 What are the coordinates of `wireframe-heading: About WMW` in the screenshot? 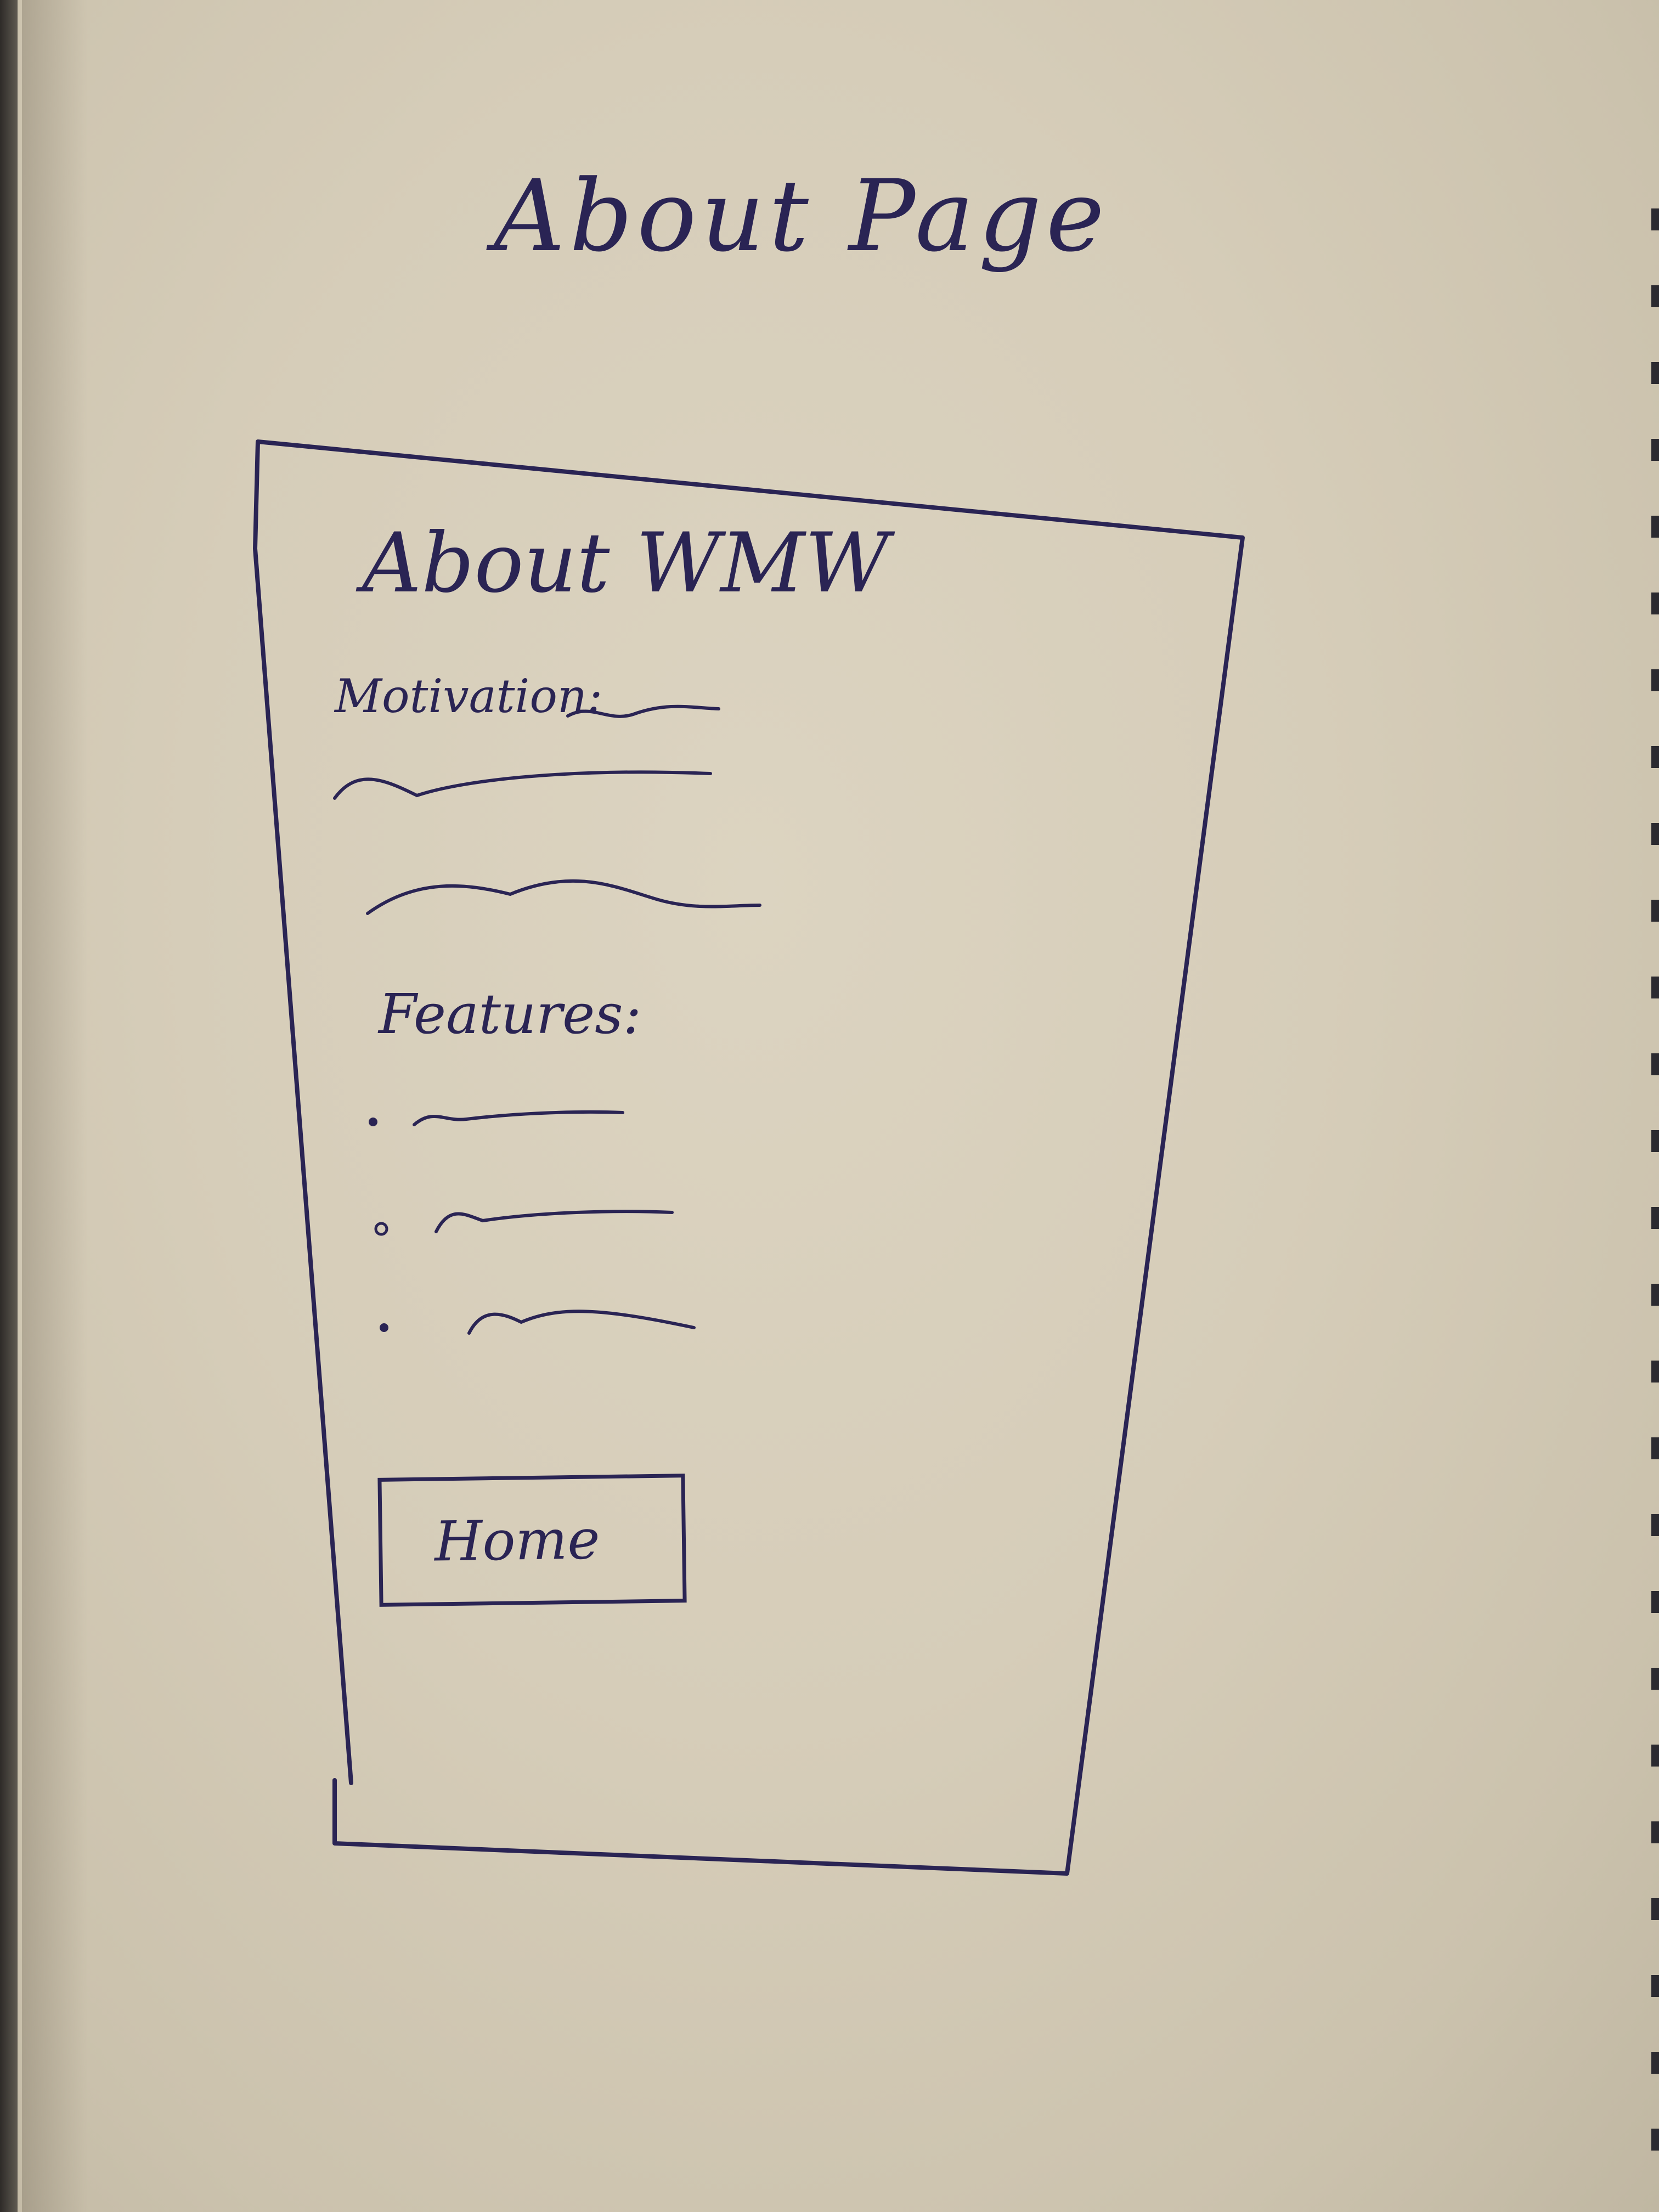 It's located at (626, 563).